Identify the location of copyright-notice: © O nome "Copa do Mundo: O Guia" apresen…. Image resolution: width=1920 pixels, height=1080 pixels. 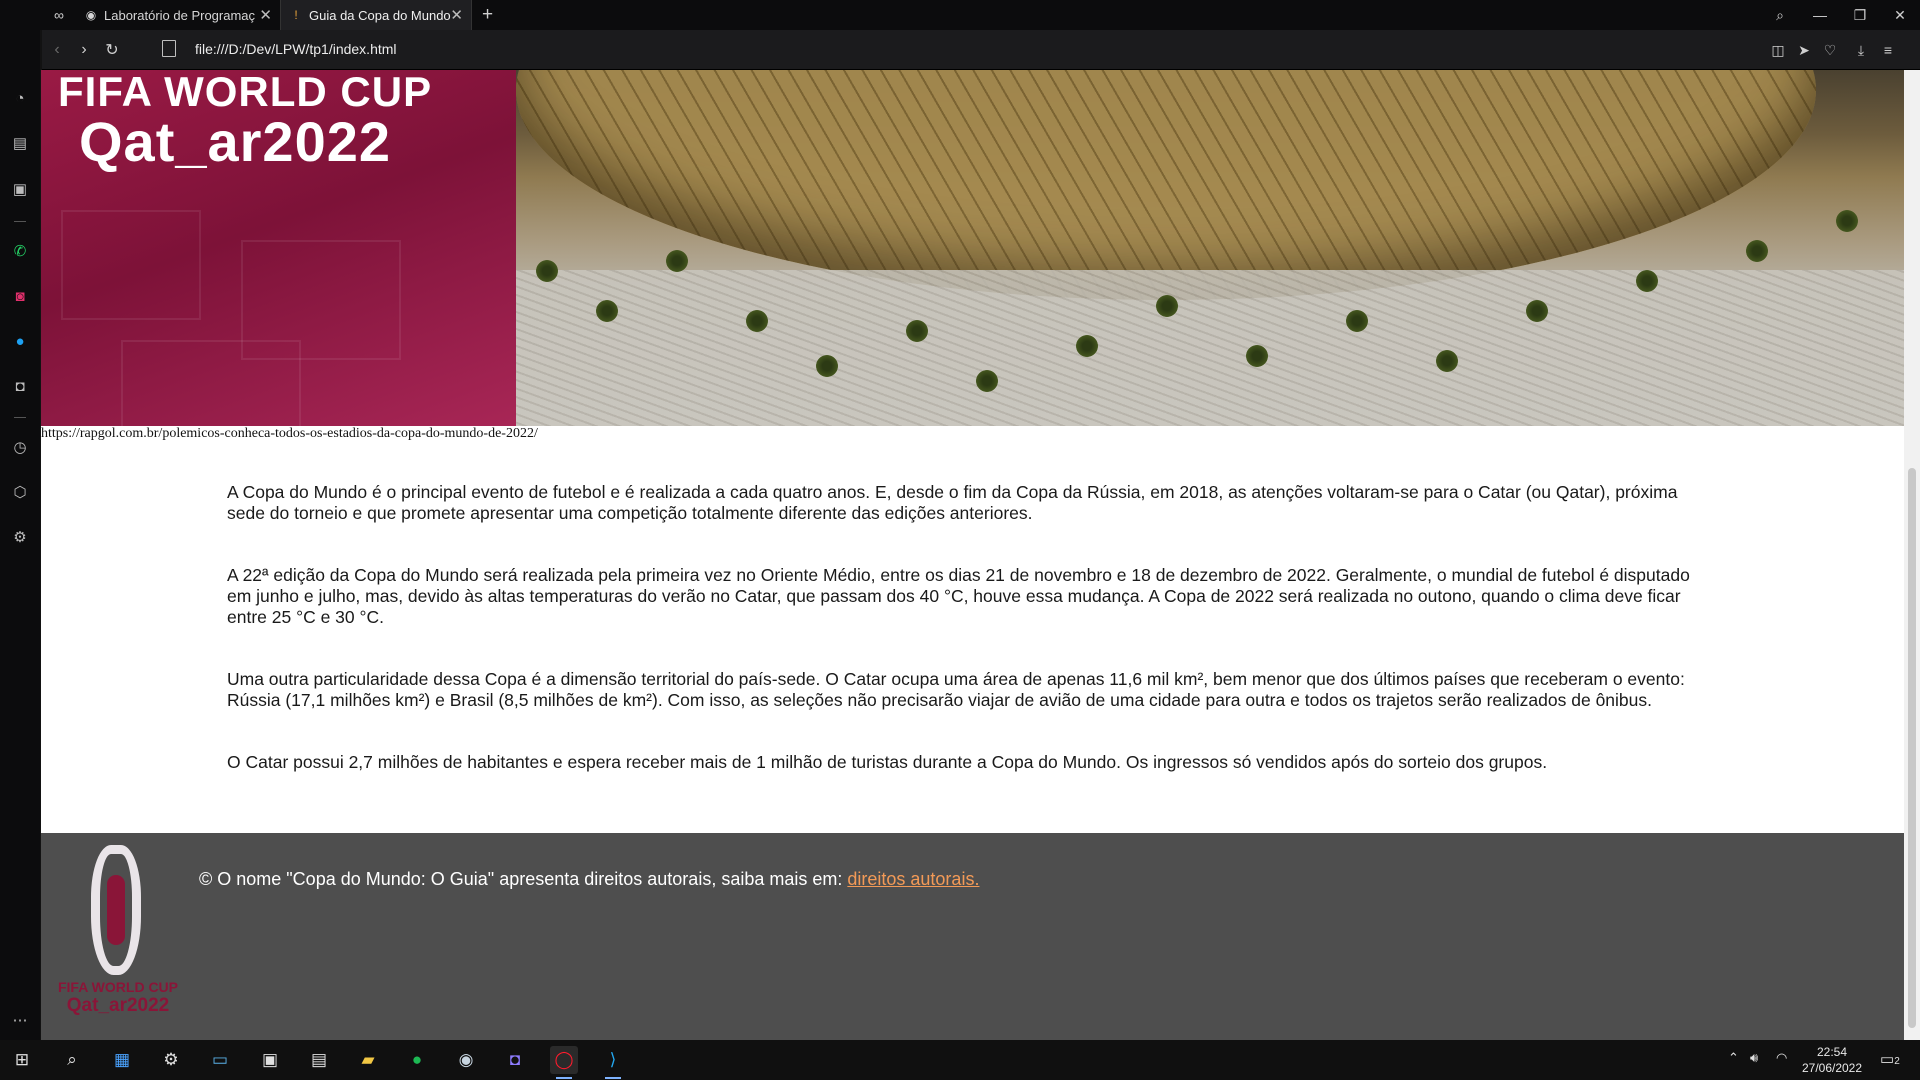
(589, 879).